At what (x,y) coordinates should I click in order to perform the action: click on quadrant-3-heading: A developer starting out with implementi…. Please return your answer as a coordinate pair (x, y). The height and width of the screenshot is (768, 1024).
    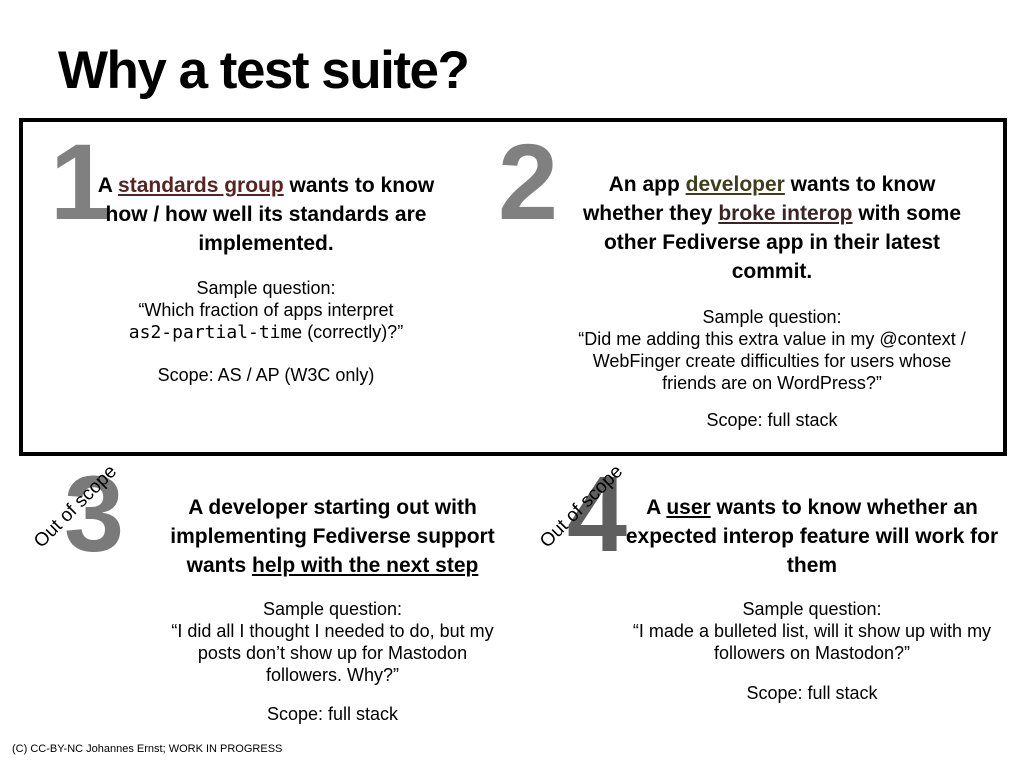
    Looking at the image, I should click on (332, 536).